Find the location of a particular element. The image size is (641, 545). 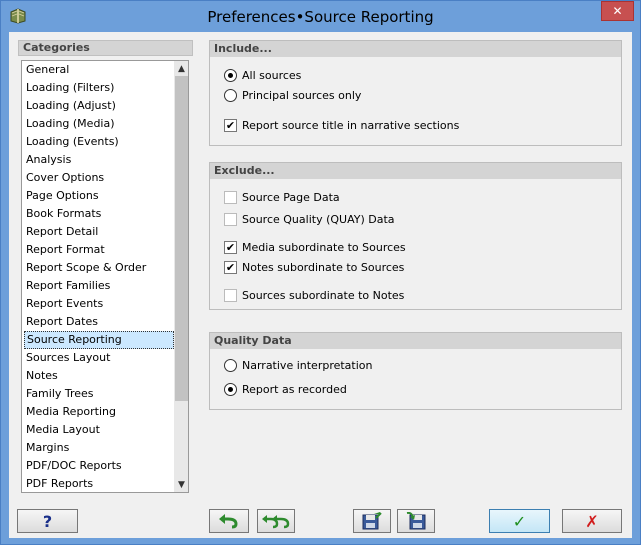

category-item: Loading (Media) is located at coordinates (99, 124).